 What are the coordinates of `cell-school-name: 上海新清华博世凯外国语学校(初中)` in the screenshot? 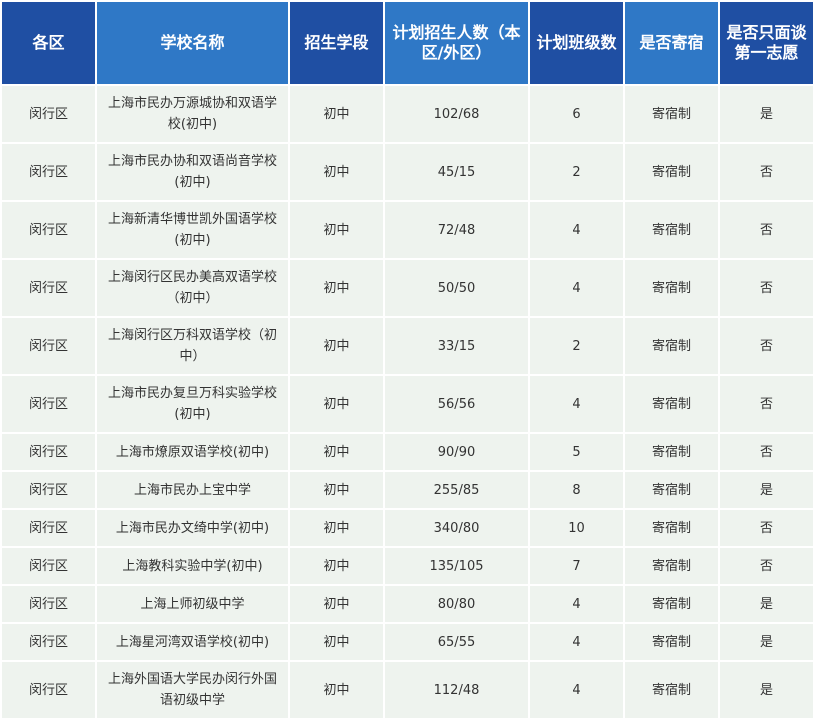 It's located at (192, 230).